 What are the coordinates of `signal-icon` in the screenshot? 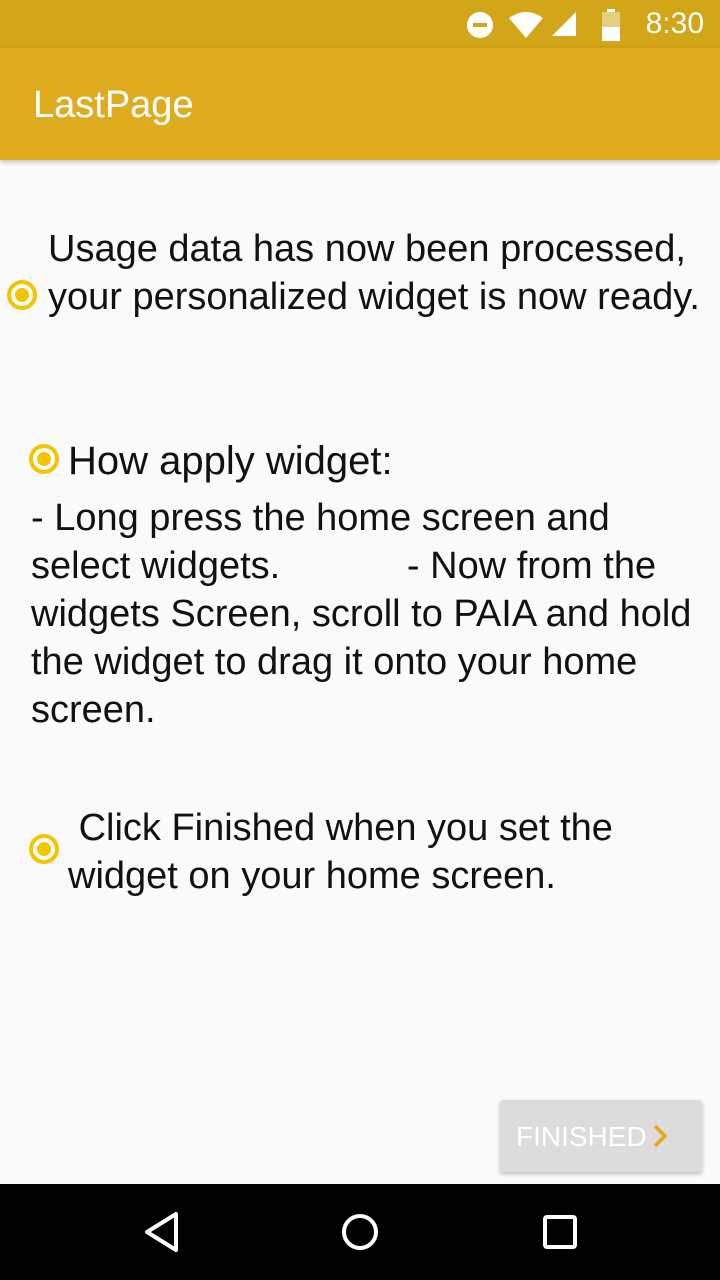 It's located at (564, 24).